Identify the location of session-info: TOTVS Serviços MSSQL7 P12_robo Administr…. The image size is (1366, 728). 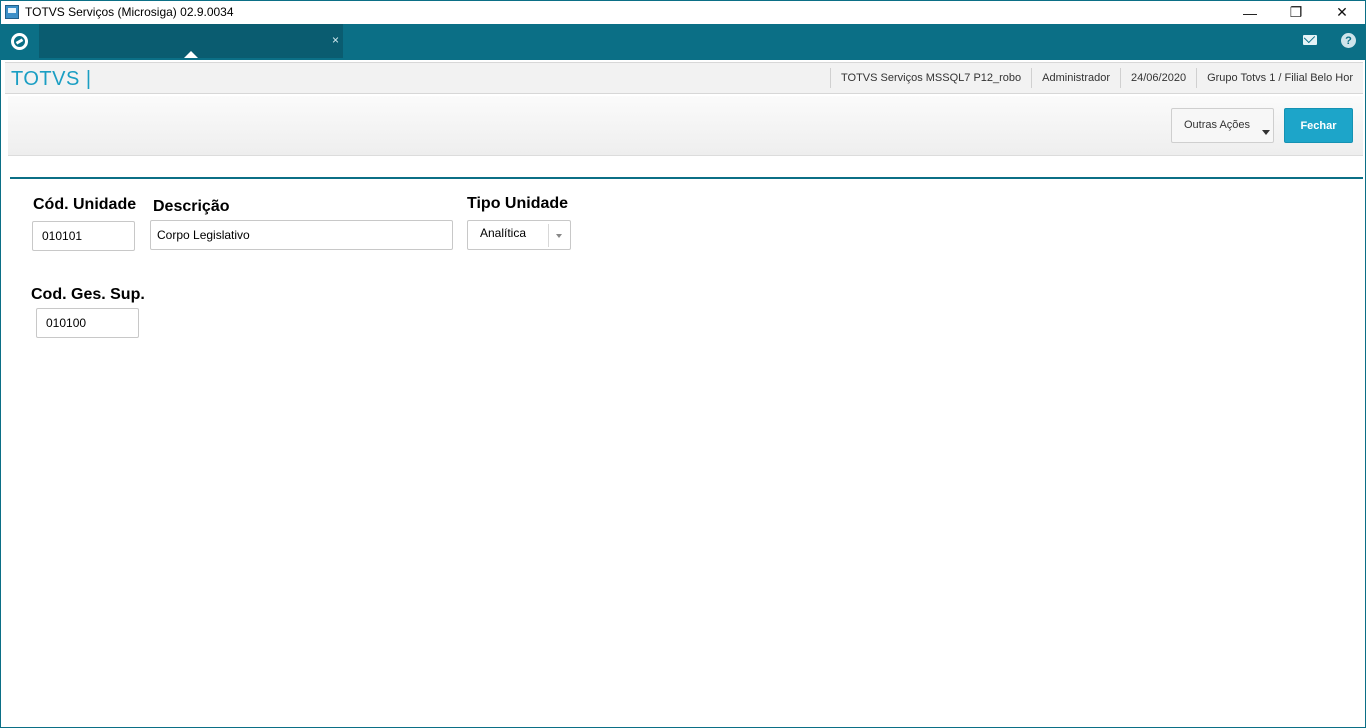
(1096, 78).